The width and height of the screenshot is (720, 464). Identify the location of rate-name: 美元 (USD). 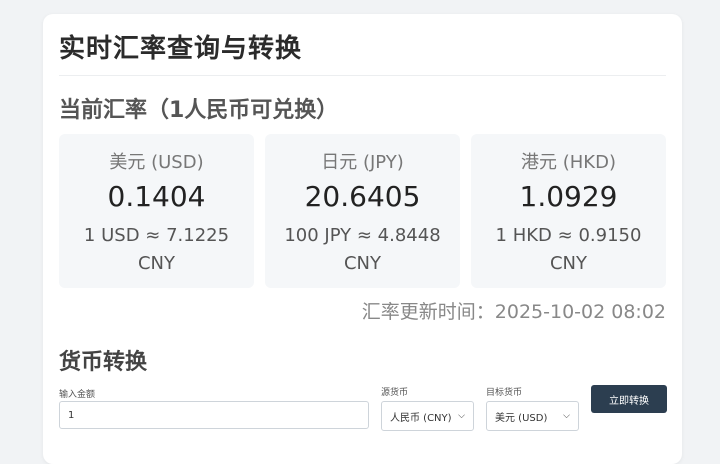
(156, 162).